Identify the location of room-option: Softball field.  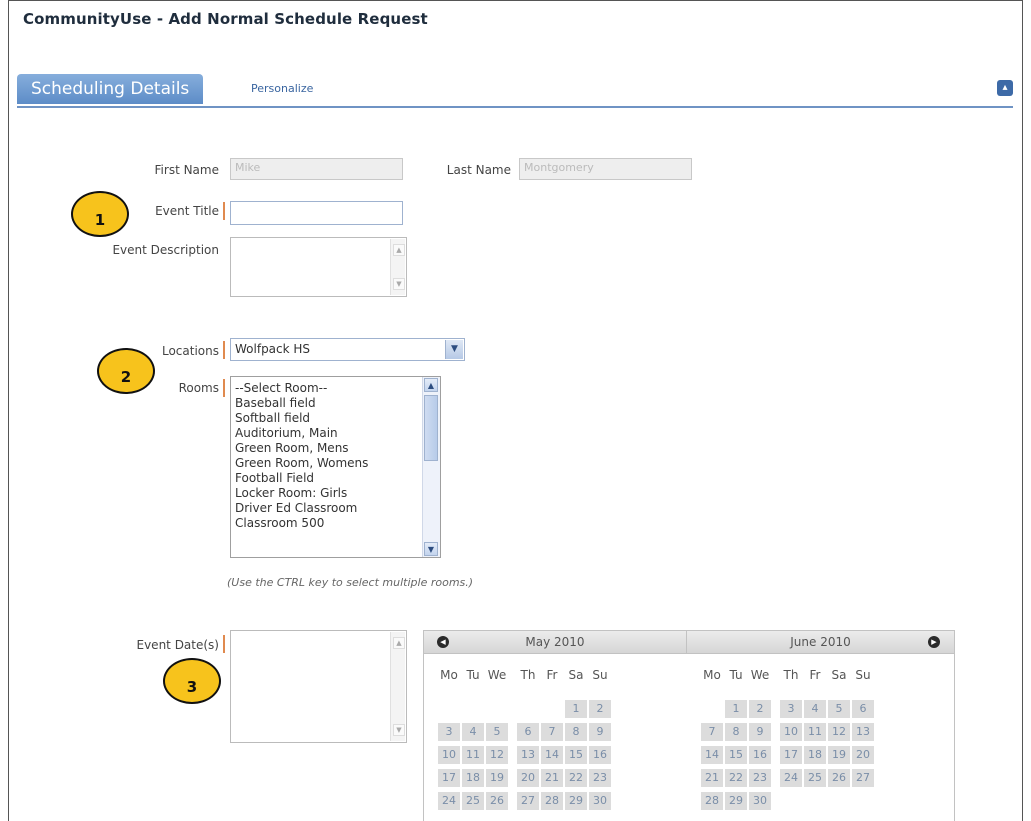
(335, 418).